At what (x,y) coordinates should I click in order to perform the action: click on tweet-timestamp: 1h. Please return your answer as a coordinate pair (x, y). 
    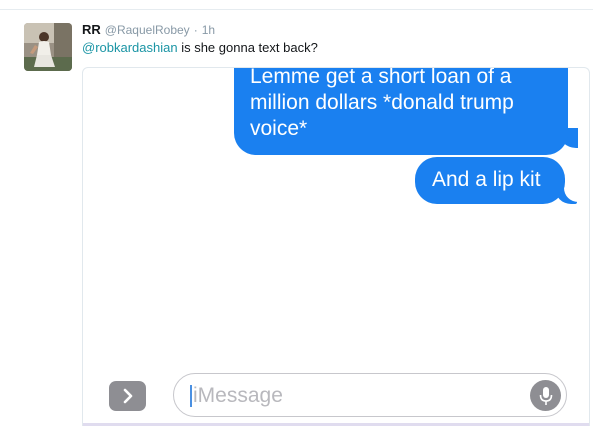
    Looking at the image, I should click on (208, 30).